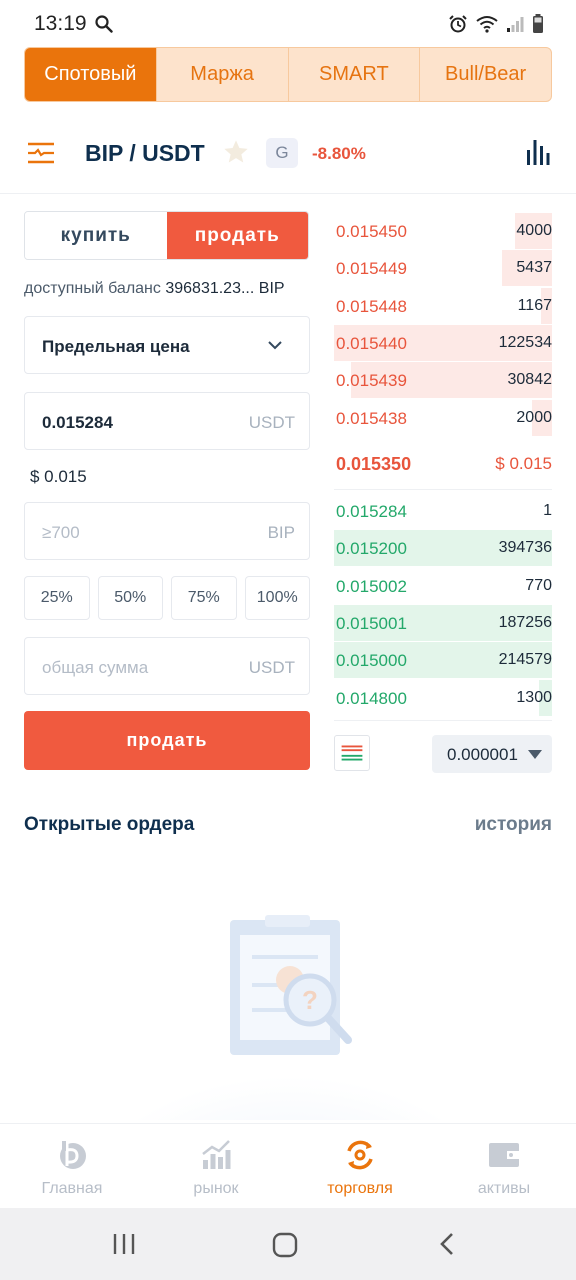 The width and height of the screenshot is (576, 1280). What do you see at coordinates (443, 342) in the screenshot?
I see `ask-row: 0.015440 122534` at bounding box center [443, 342].